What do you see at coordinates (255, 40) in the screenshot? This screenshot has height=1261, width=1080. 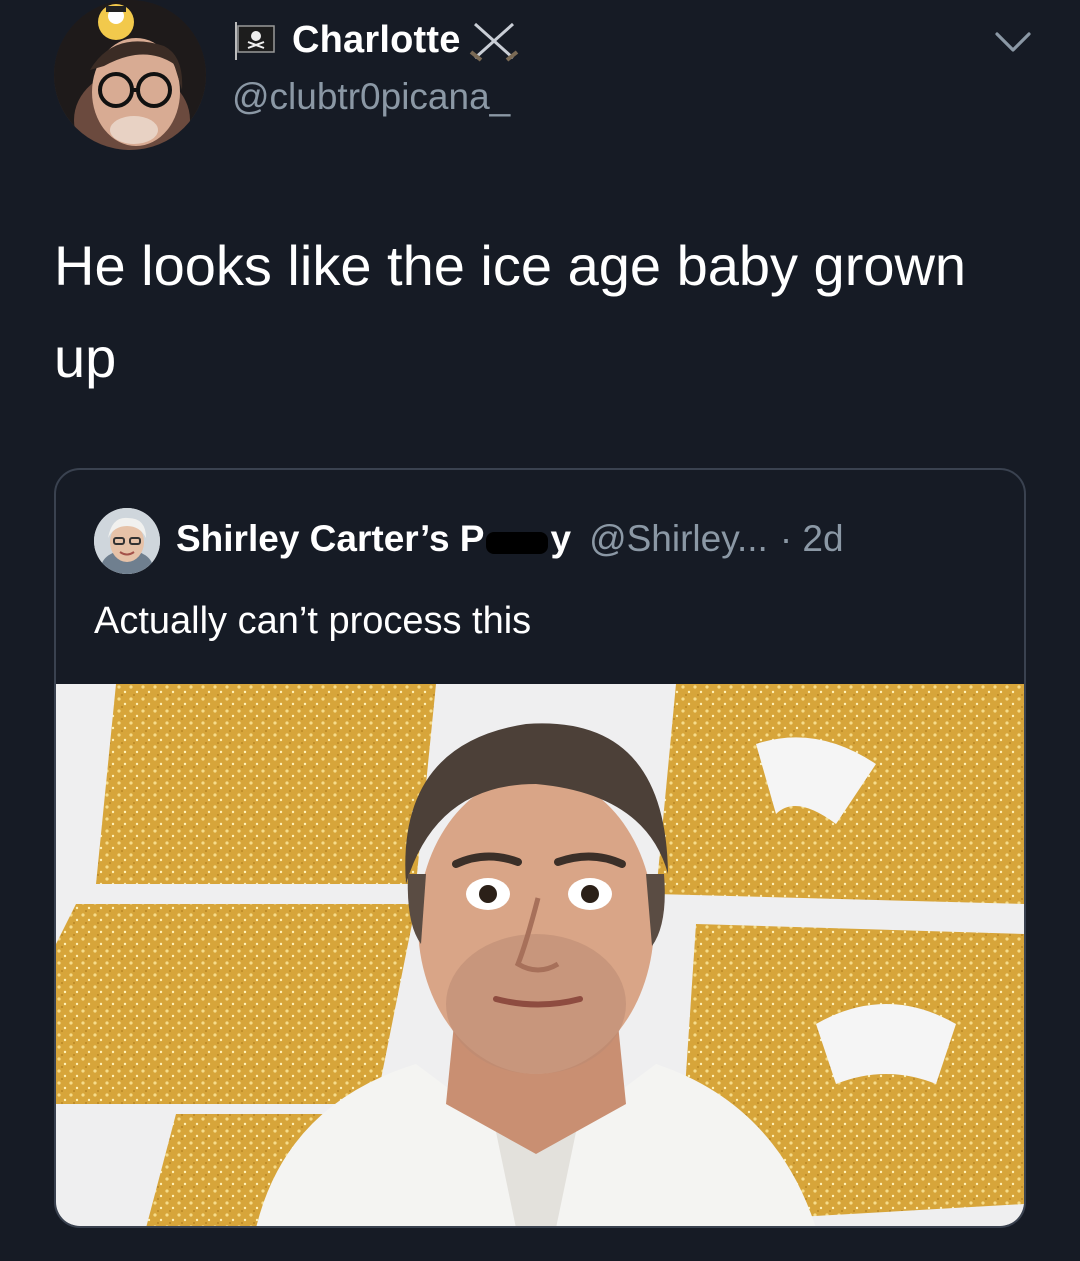 I see `pirate-flag-icon` at bounding box center [255, 40].